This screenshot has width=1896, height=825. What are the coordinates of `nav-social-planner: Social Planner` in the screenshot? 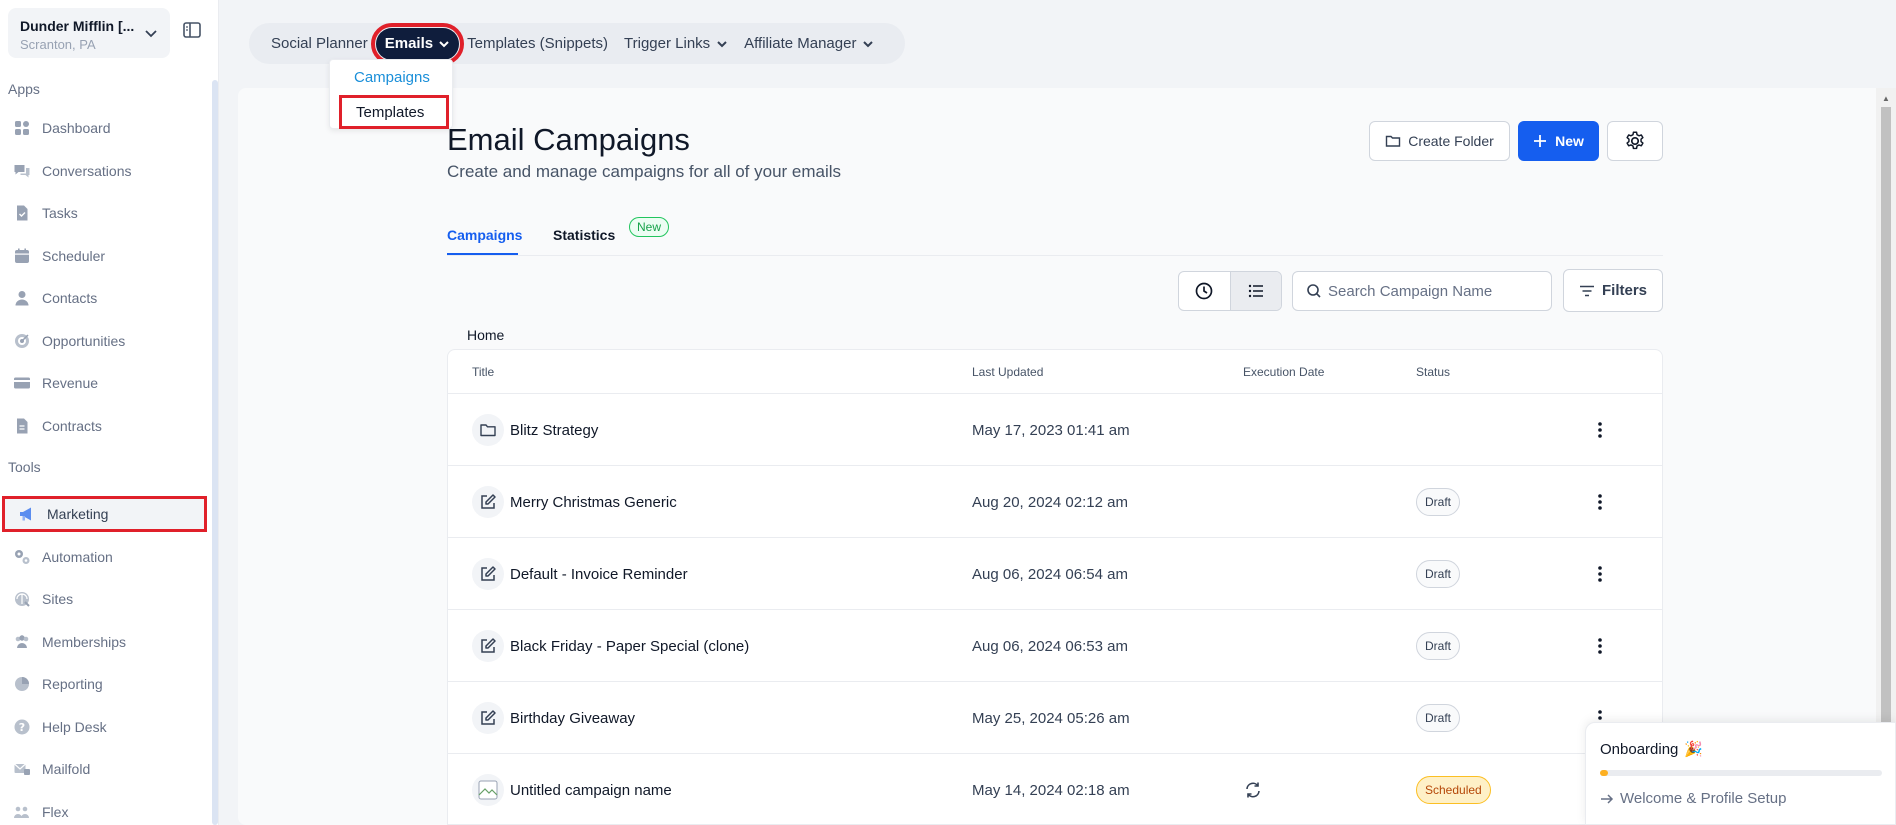 It's located at (319, 44).